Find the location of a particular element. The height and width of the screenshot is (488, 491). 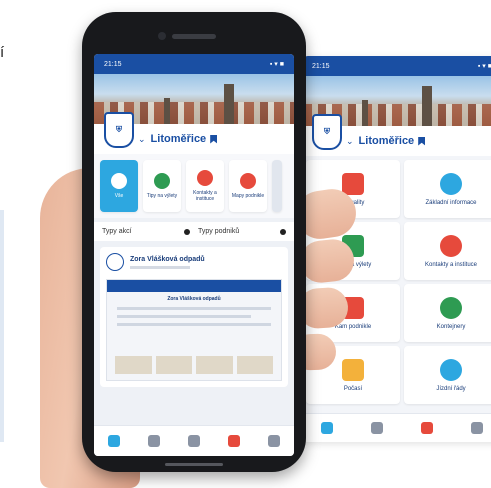

filter-label: Typy akcí is located at coordinates (117, 231).